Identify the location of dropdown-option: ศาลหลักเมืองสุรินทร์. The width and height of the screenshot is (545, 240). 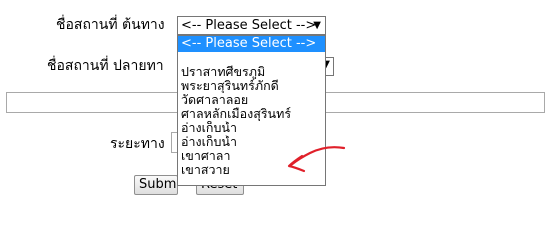
(251, 114).